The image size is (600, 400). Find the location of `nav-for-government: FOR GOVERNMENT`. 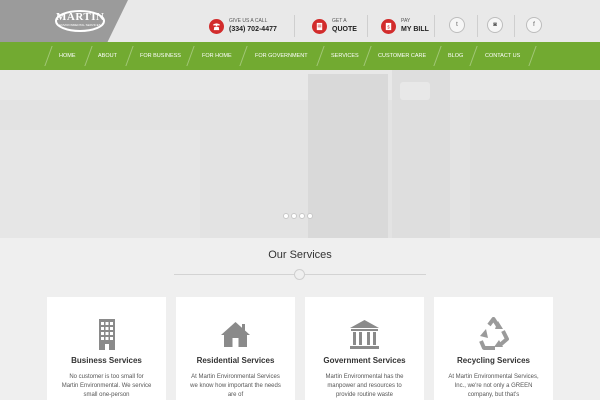

nav-for-government: FOR GOVERNMENT is located at coordinates (281, 56).